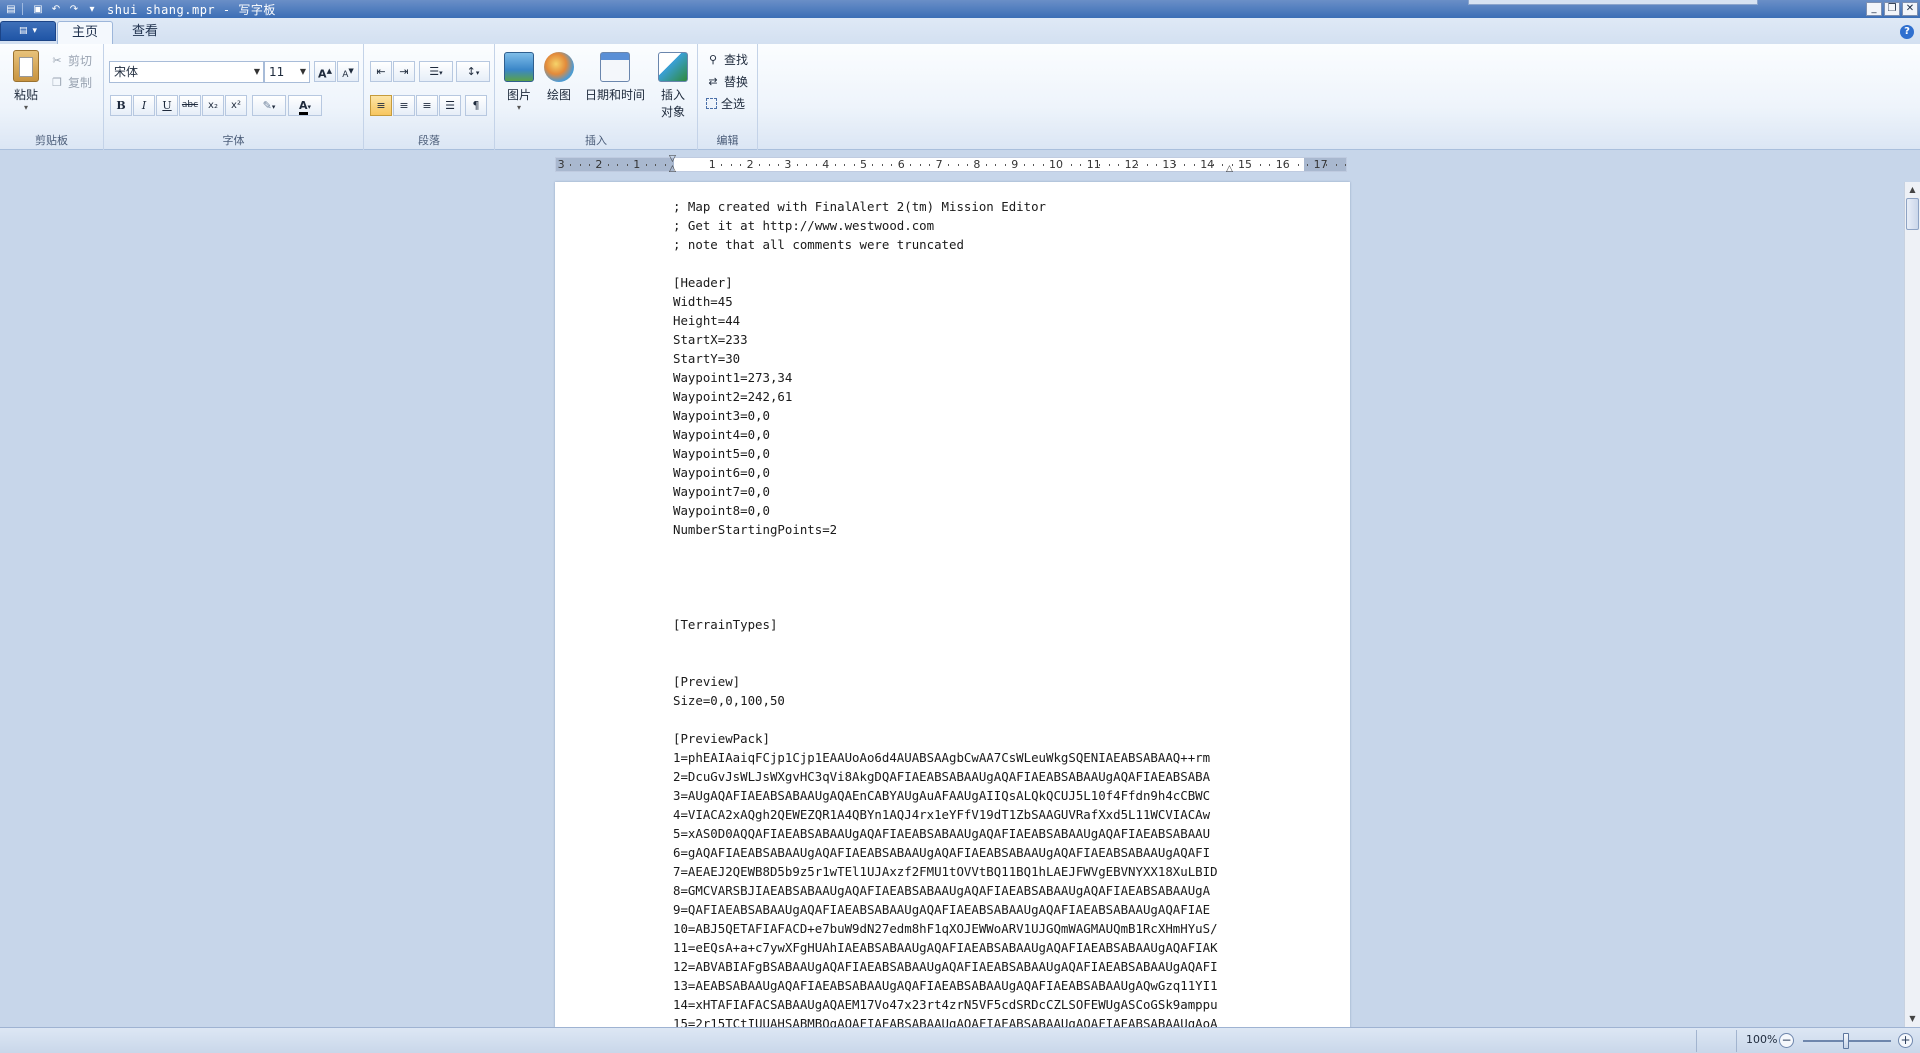 This screenshot has height=1053, width=1920. I want to click on bold-button: B, so click(121, 105).